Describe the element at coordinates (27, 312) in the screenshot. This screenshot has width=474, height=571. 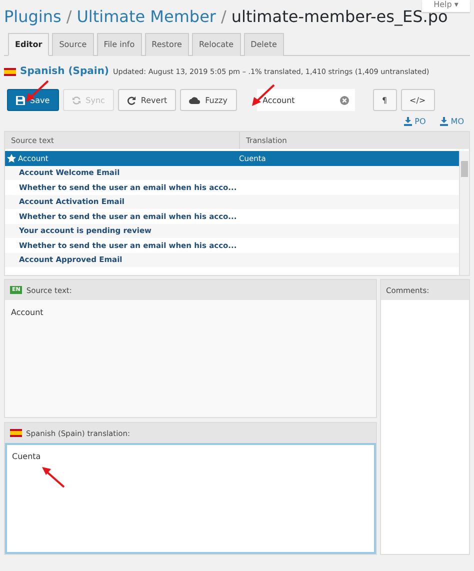
I see `source-text: Account` at that location.